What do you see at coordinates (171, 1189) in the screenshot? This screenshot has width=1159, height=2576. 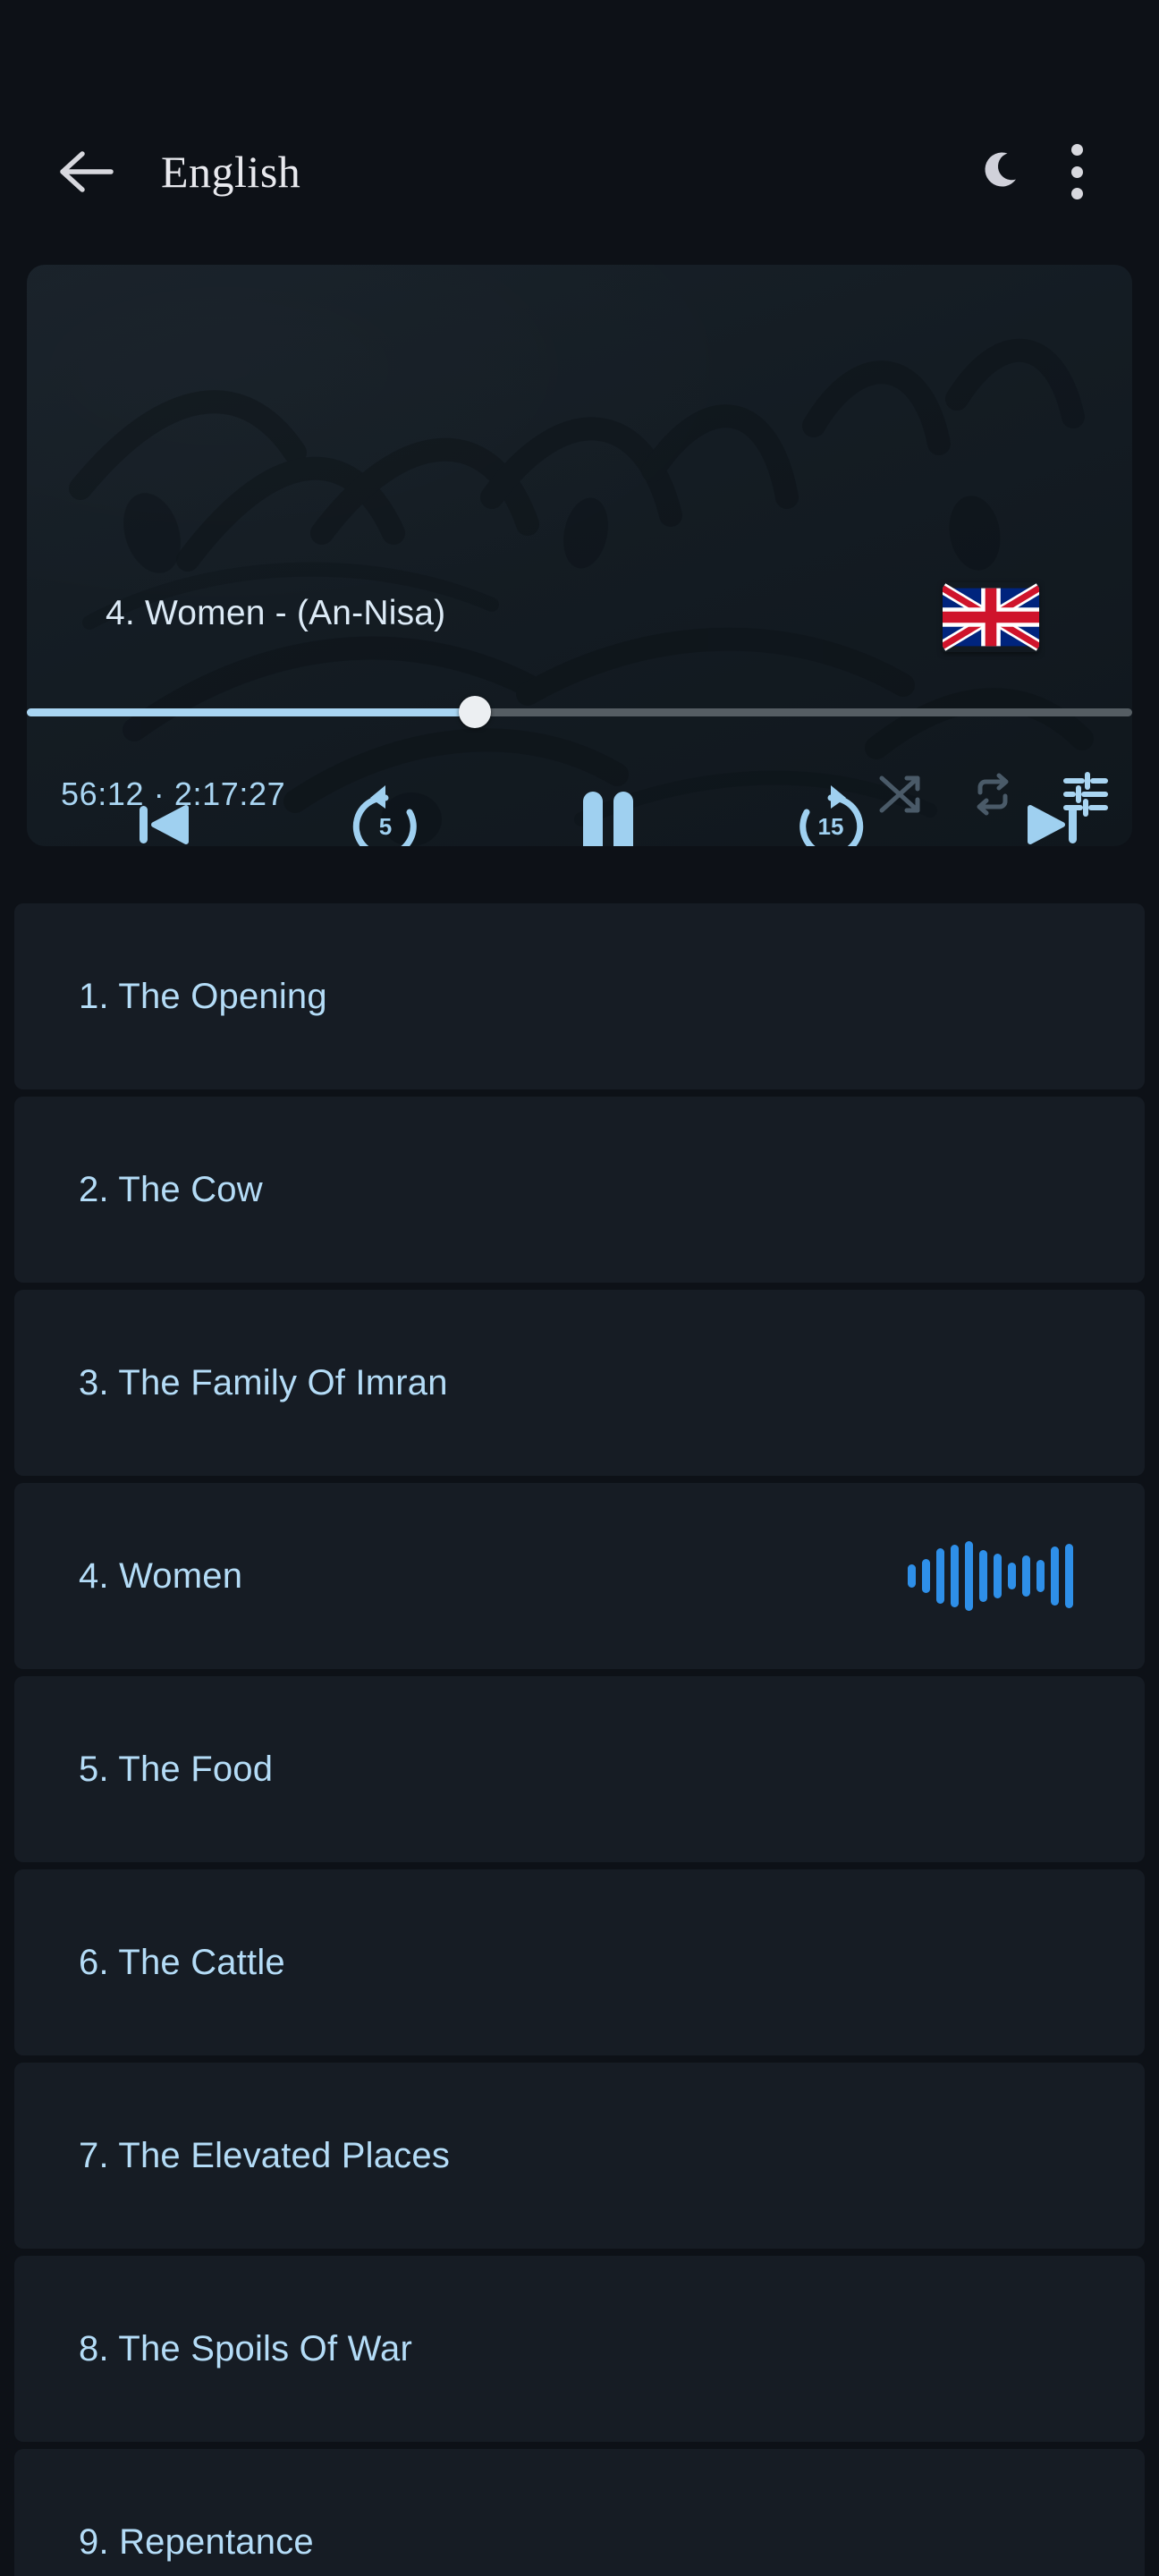 I see `surah-list-item-label: 2. The Cow` at bounding box center [171, 1189].